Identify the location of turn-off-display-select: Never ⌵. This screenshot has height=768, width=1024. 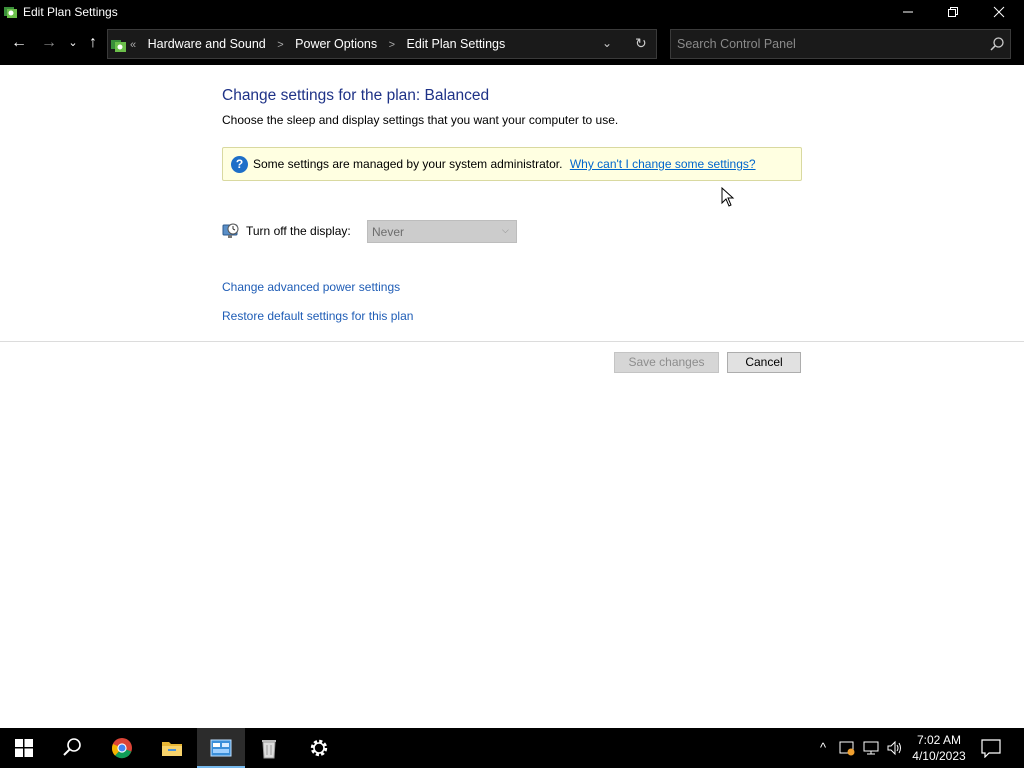
(442, 231).